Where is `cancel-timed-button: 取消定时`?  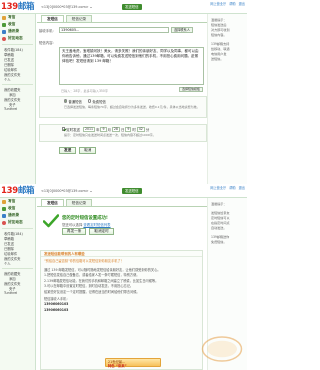
cancel-timed-button: 取消定时 is located at coordinates (101, 231).